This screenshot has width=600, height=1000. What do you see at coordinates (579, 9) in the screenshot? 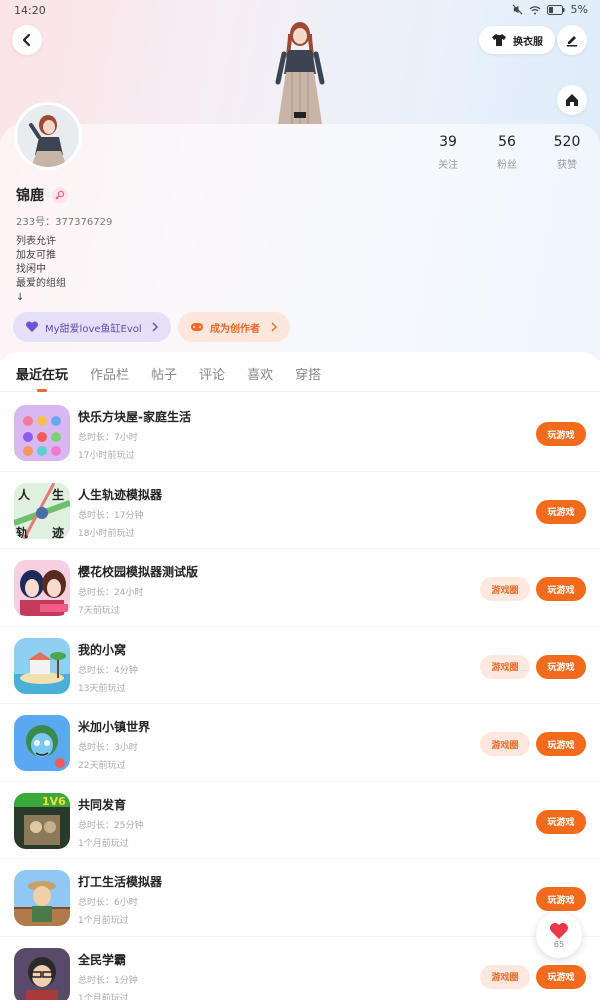
I see `battery-text: 5%` at bounding box center [579, 9].